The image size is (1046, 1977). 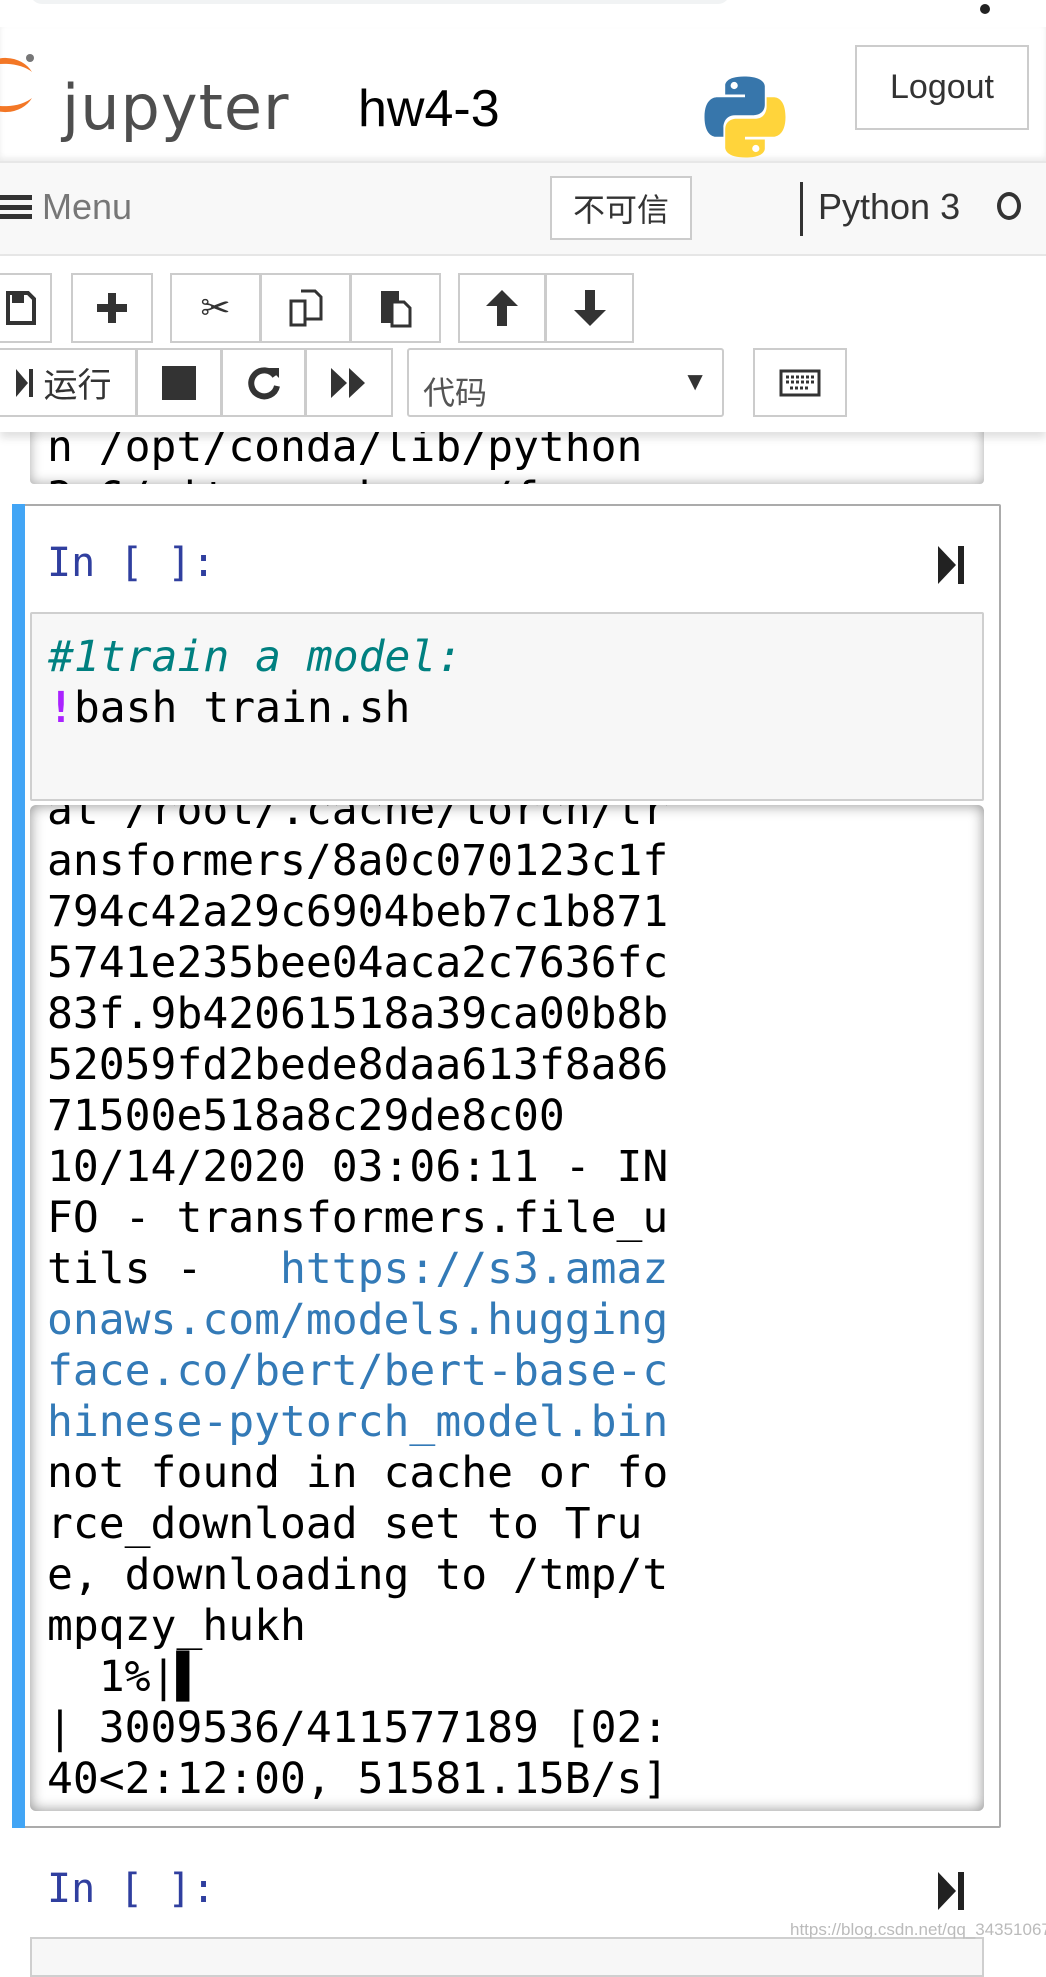 I want to click on menu-label: Menu, so click(x=87, y=206).